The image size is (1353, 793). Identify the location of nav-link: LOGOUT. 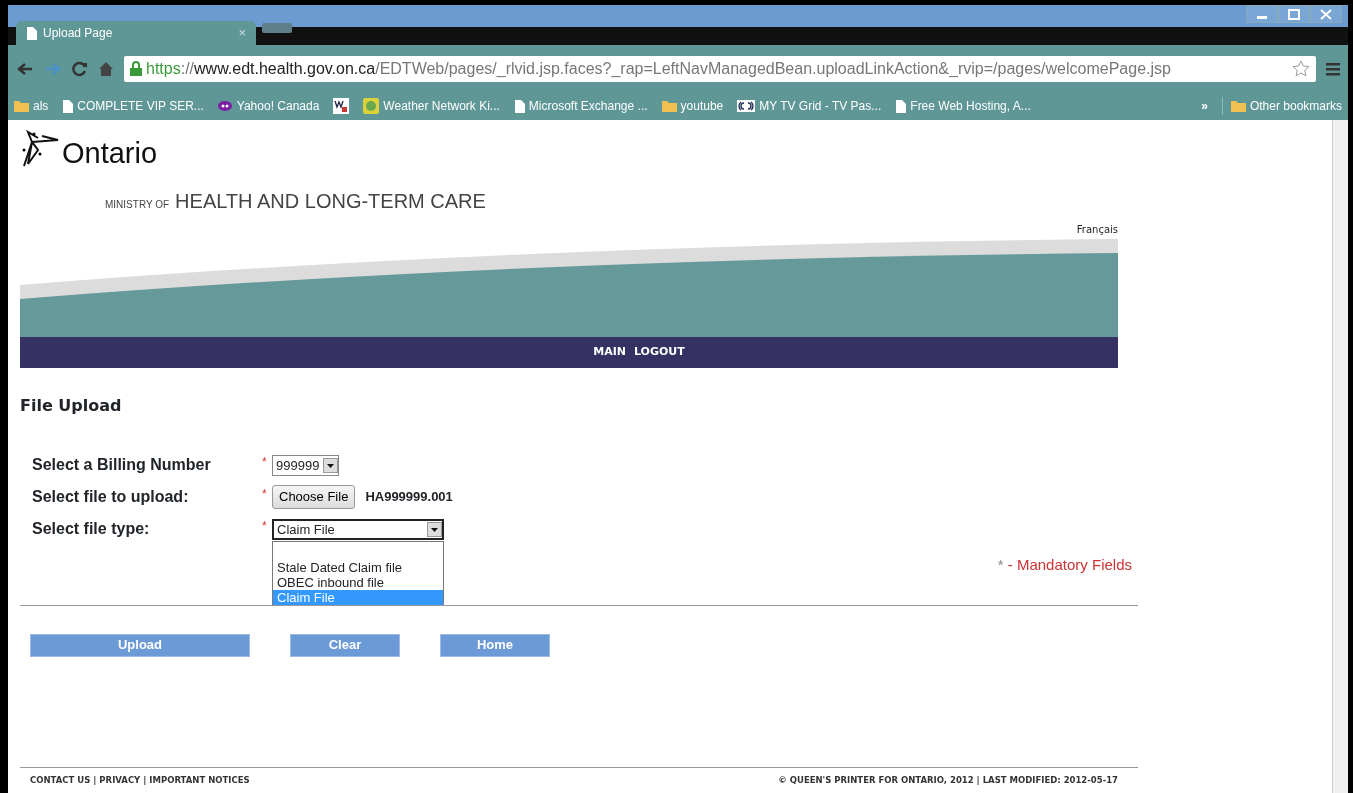
(659, 352).